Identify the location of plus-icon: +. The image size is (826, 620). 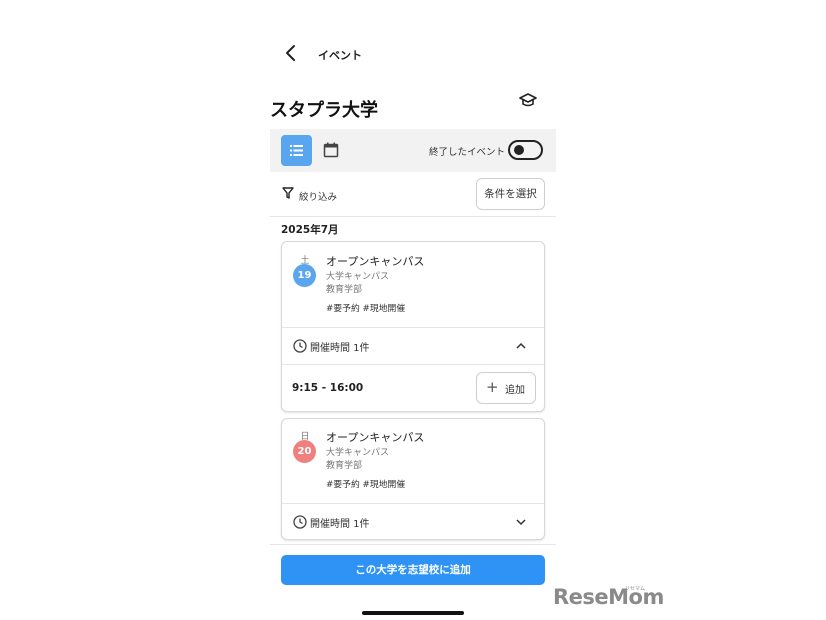
(492, 387).